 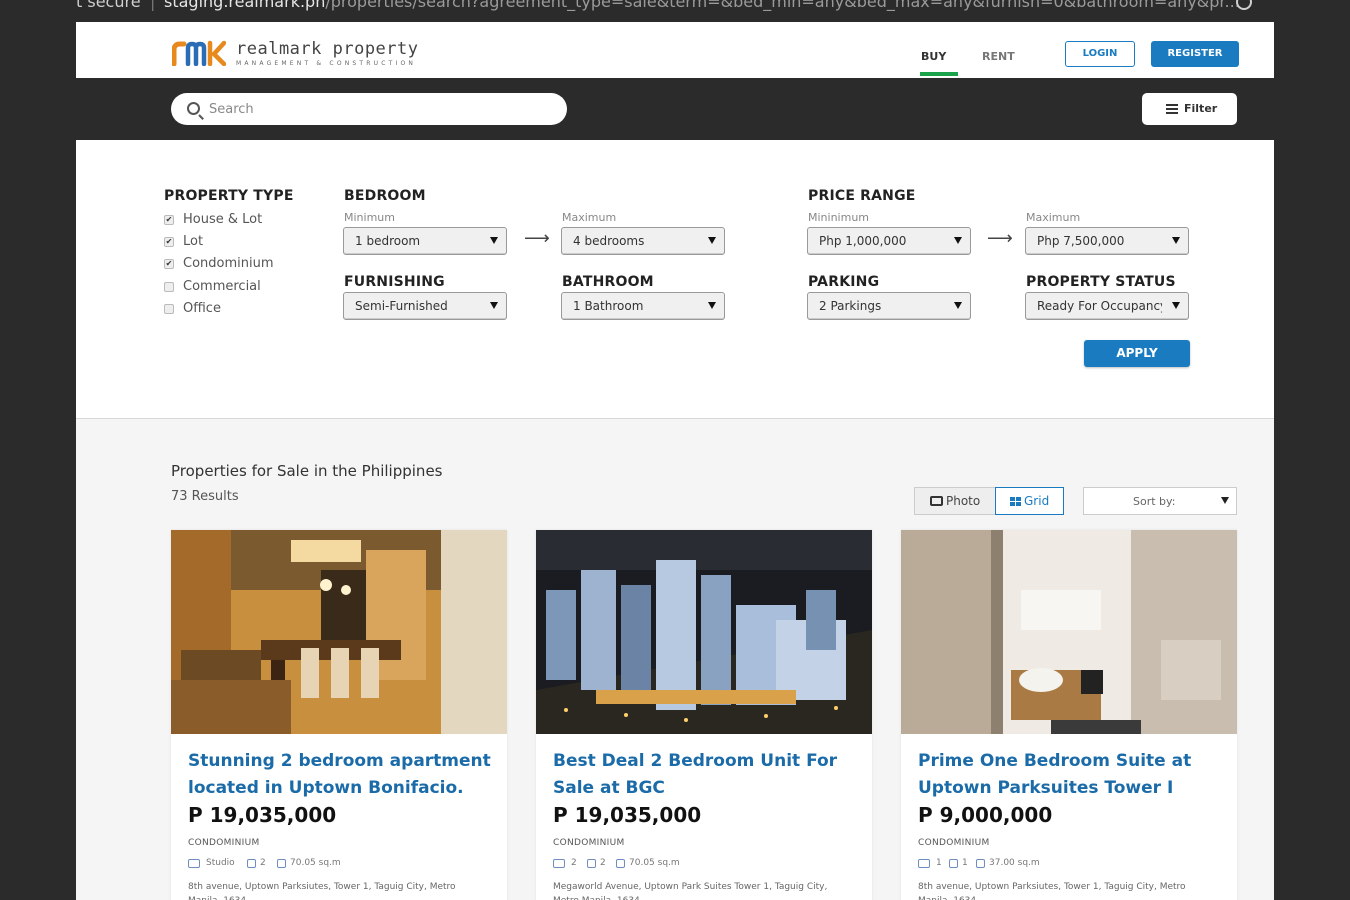 I want to click on select-value: 2 Parkings, so click(x=850, y=306).